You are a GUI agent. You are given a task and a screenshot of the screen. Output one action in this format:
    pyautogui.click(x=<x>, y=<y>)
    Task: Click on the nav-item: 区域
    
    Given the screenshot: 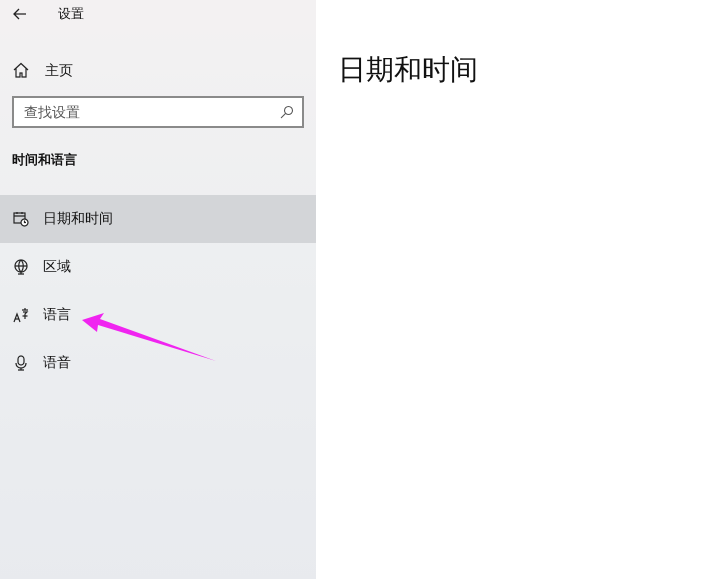 What is the action you would take?
    pyautogui.click(x=158, y=266)
    